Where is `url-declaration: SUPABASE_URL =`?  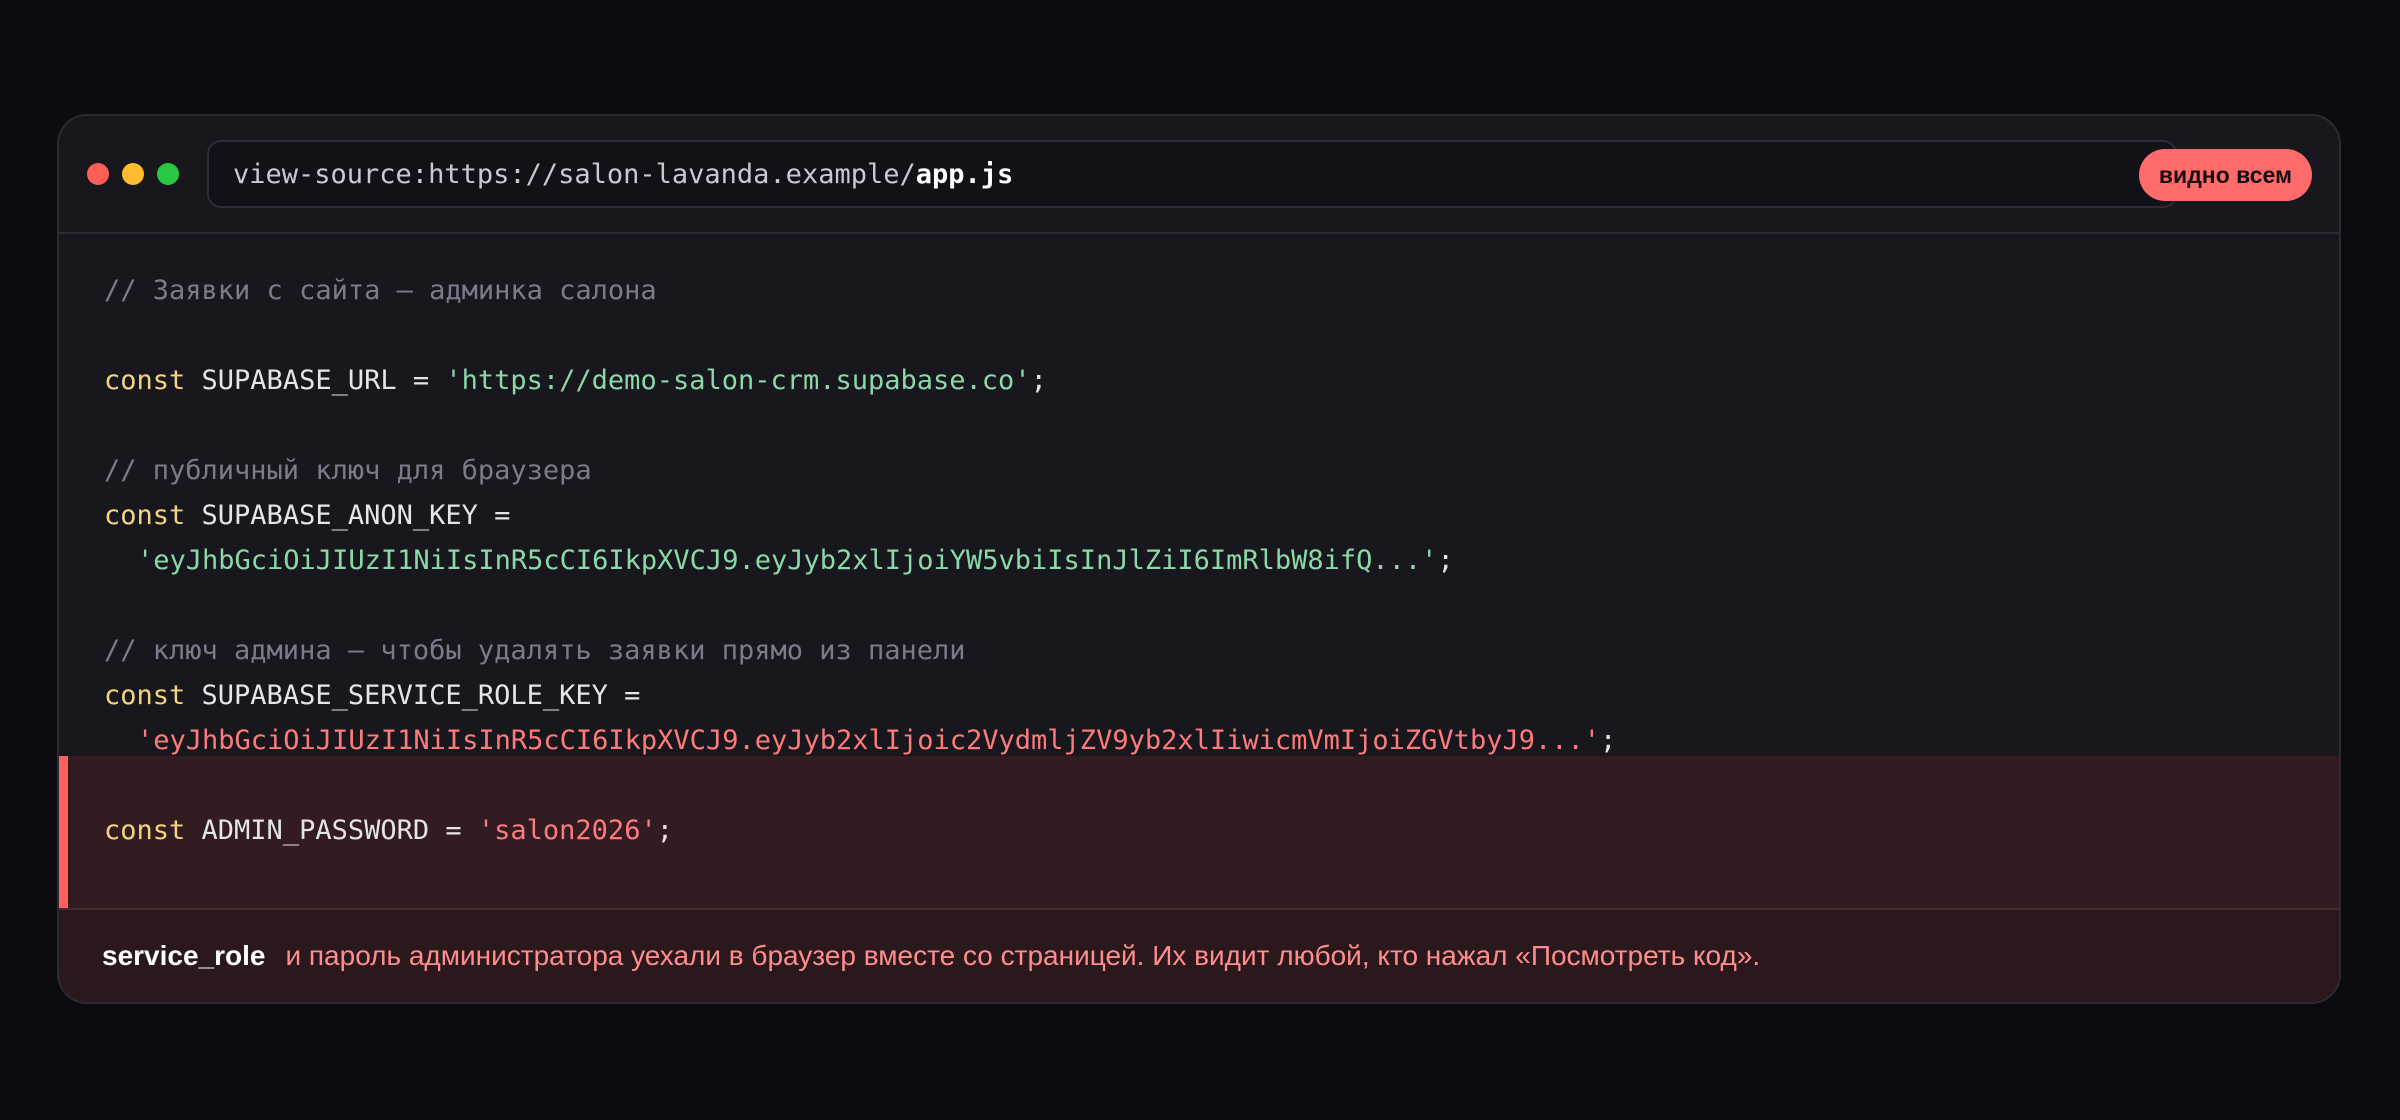 url-declaration: SUPABASE_URL = is located at coordinates (315, 380).